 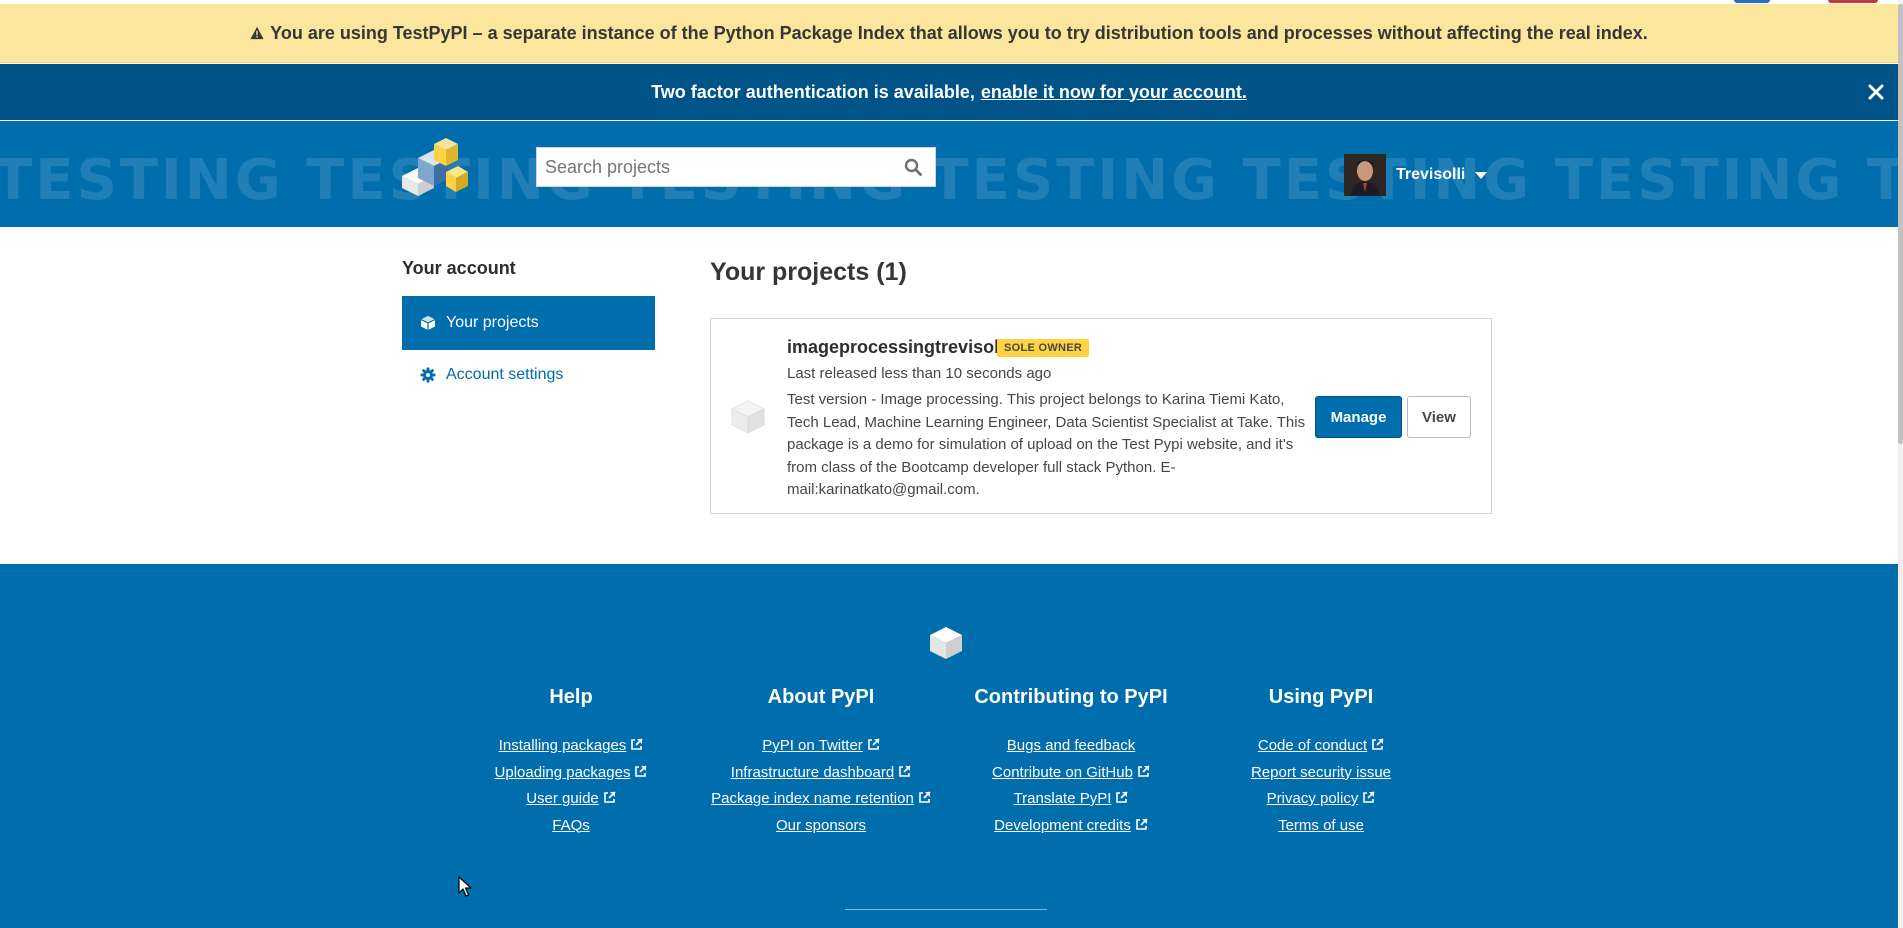 I want to click on footer-link: Our sponsors, so click(x=821, y=826).